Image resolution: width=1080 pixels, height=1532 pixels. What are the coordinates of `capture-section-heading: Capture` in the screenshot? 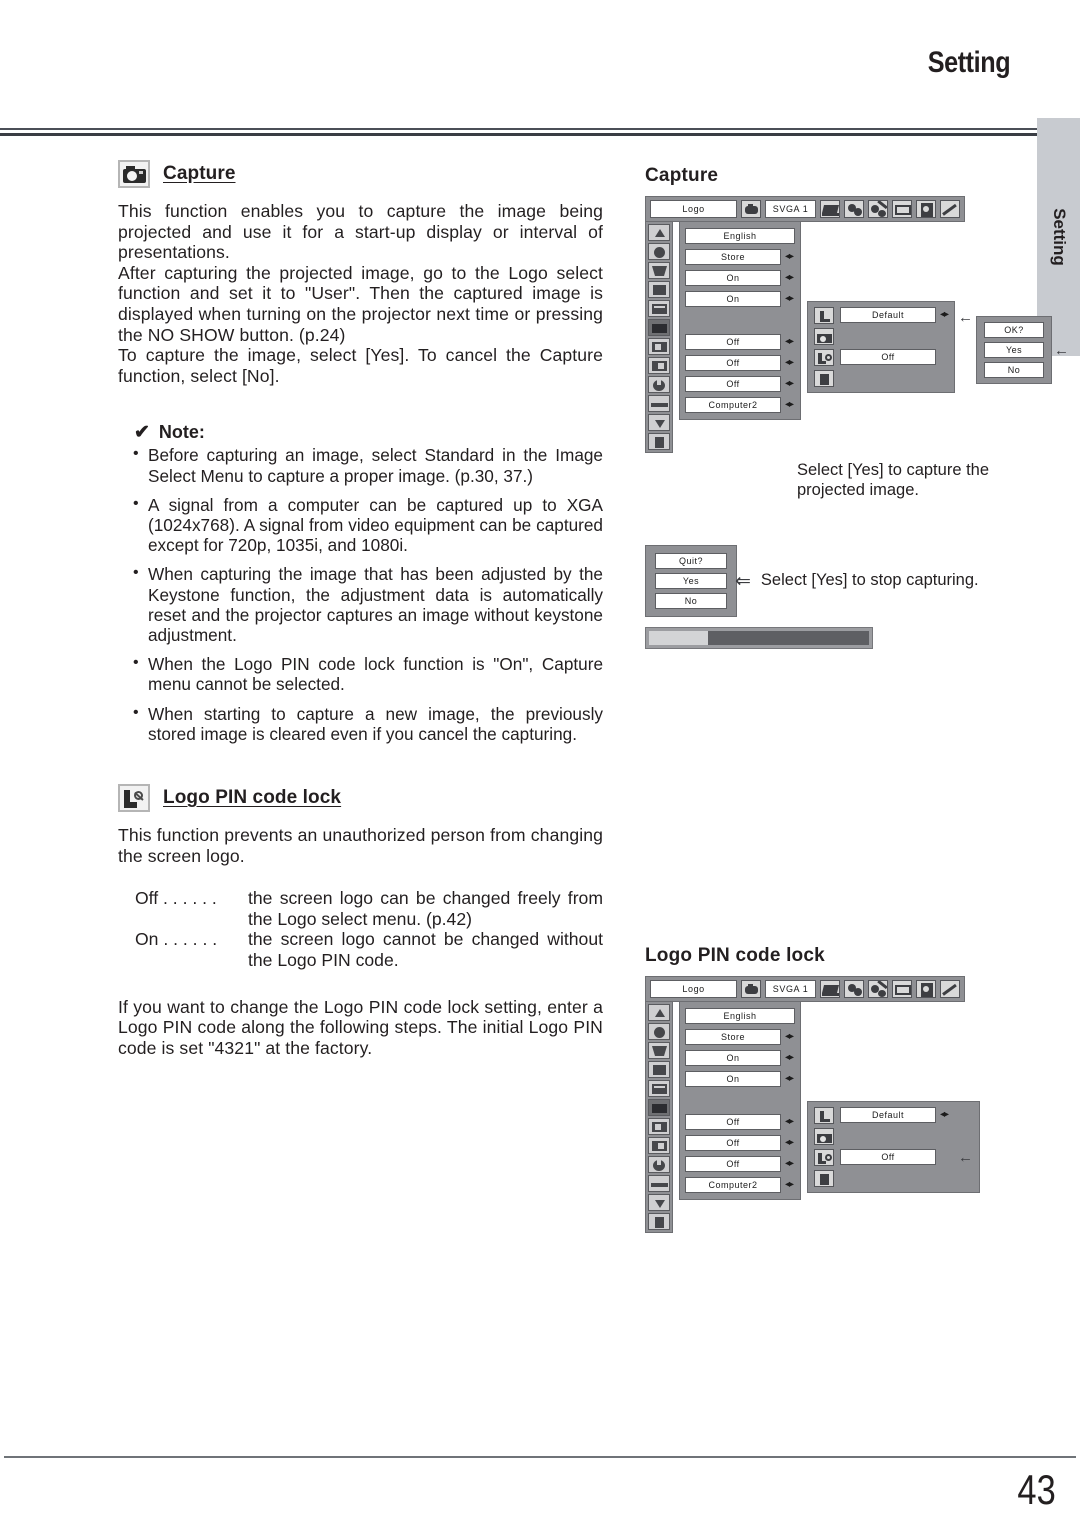 It's located at (360, 174).